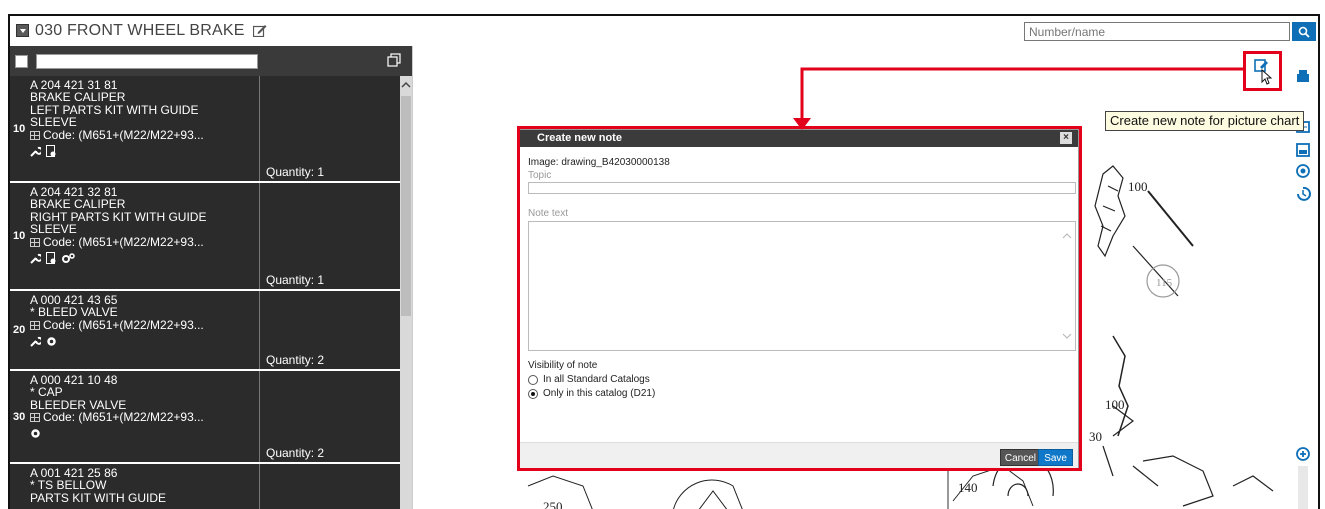  What do you see at coordinates (1303, 454) in the screenshot?
I see `zoom-in-icon` at bounding box center [1303, 454].